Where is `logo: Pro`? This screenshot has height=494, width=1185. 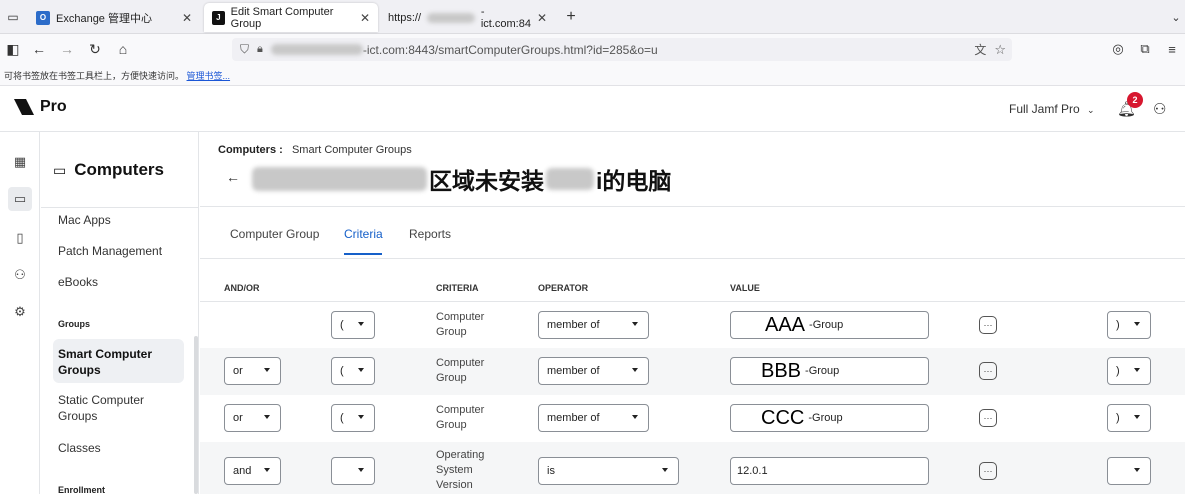 logo: Pro is located at coordinates (40, 107).